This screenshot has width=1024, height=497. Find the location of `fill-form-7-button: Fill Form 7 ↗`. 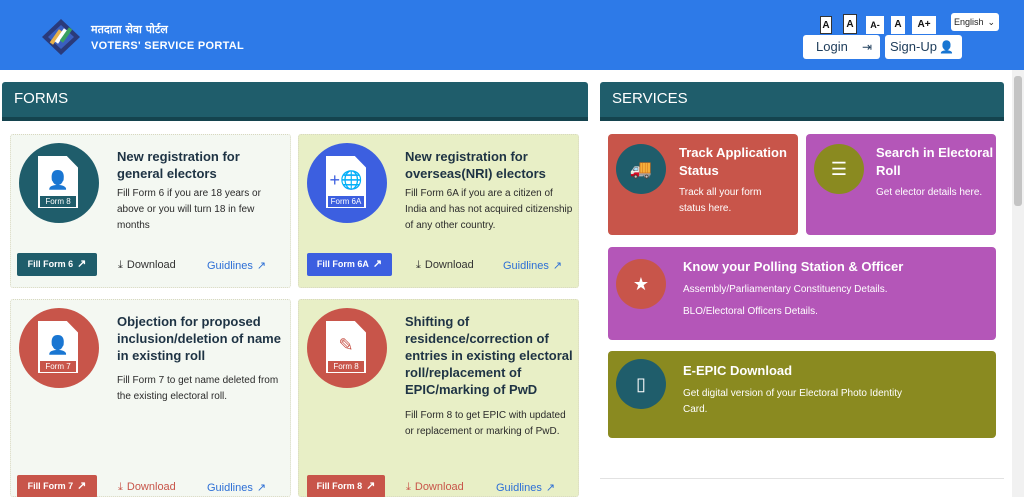

fill-form-7-button: Fill Form 7 ↗ is located at coordinates (57, 486).